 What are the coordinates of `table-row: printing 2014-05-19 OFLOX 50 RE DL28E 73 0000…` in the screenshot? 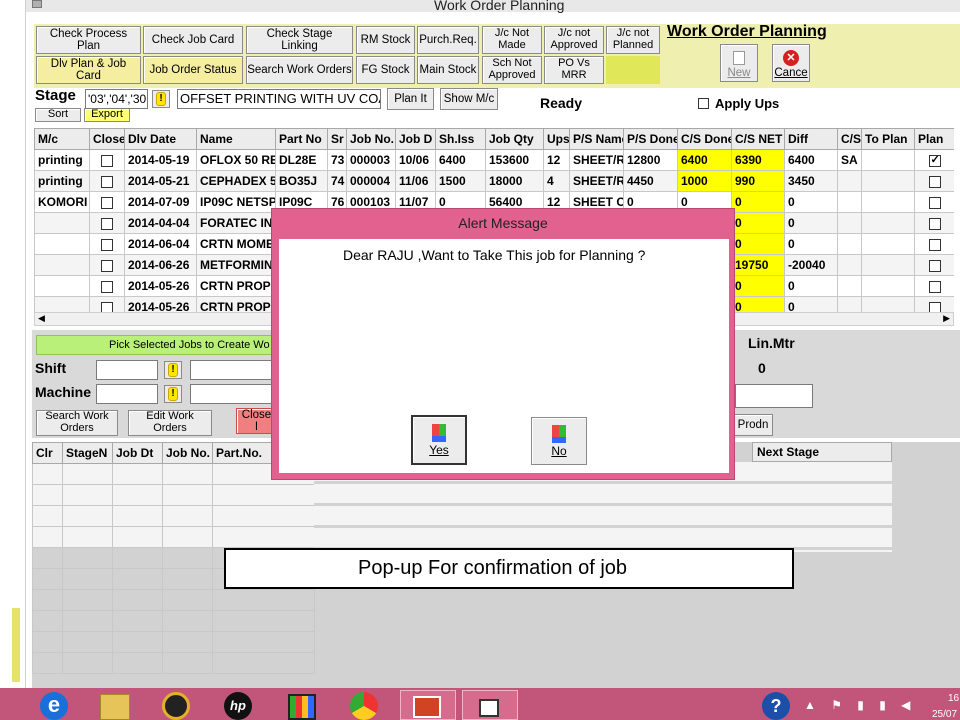 It's located at (494, 160).